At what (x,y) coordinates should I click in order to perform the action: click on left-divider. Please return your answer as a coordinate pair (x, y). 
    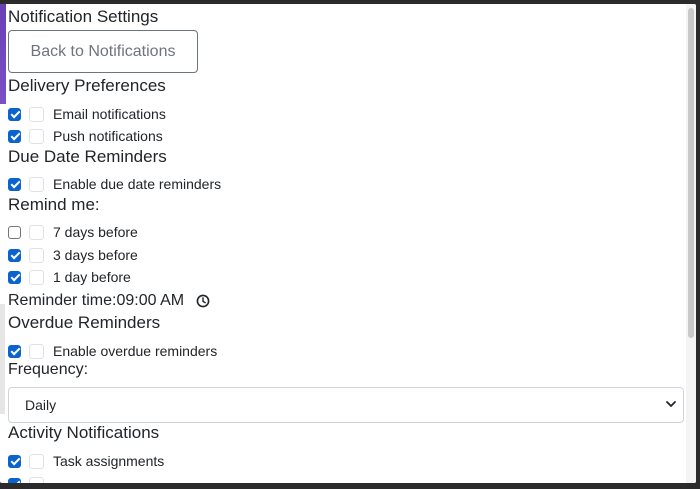
    Looking at the image, I should click on (2, 359).